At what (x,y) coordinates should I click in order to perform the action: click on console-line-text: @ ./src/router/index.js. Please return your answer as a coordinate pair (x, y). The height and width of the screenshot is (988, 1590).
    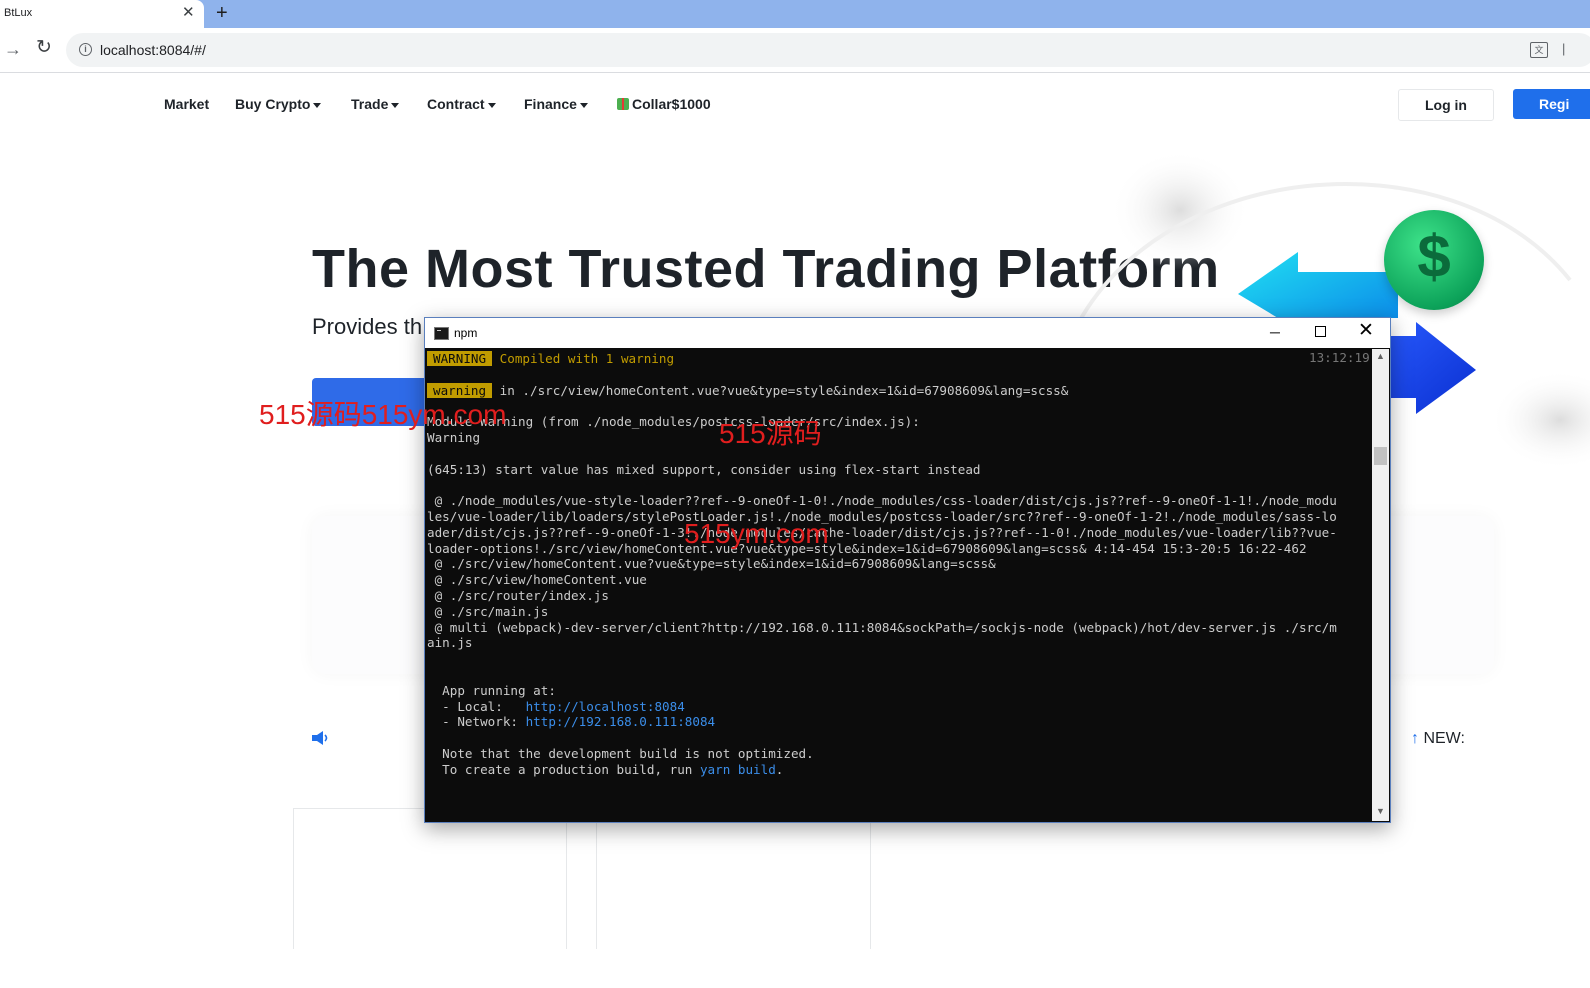
    Looking at the image, I should click on (518, 595).